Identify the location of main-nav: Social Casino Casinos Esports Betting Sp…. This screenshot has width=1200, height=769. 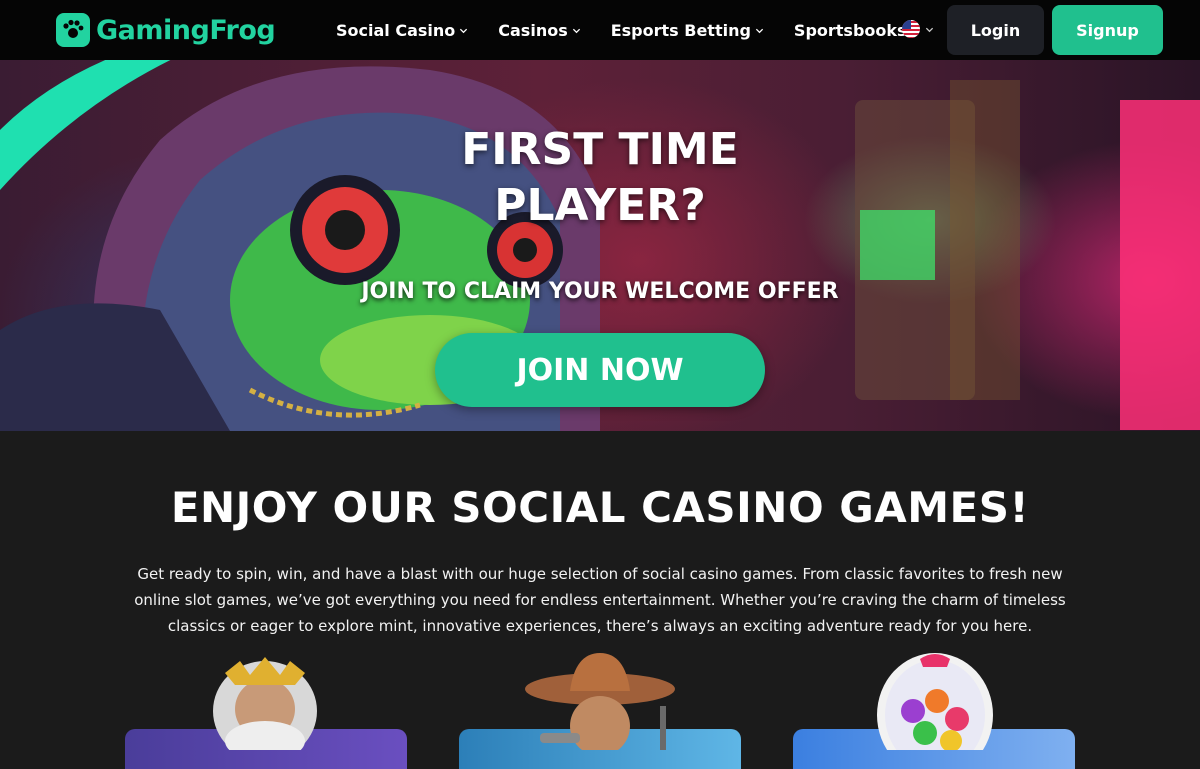
(643, 30).